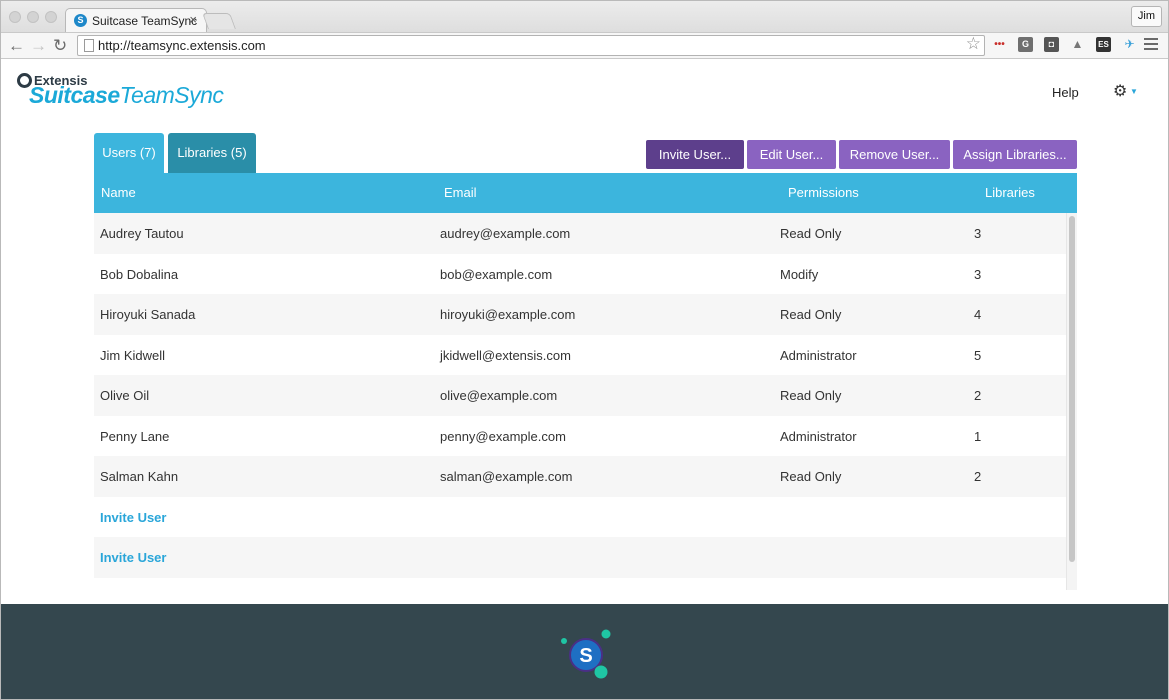  What do you see at coordinates (978, 355) in the screenshot?
I see `cell-libraries: 5` at bounding box center [978, 355].